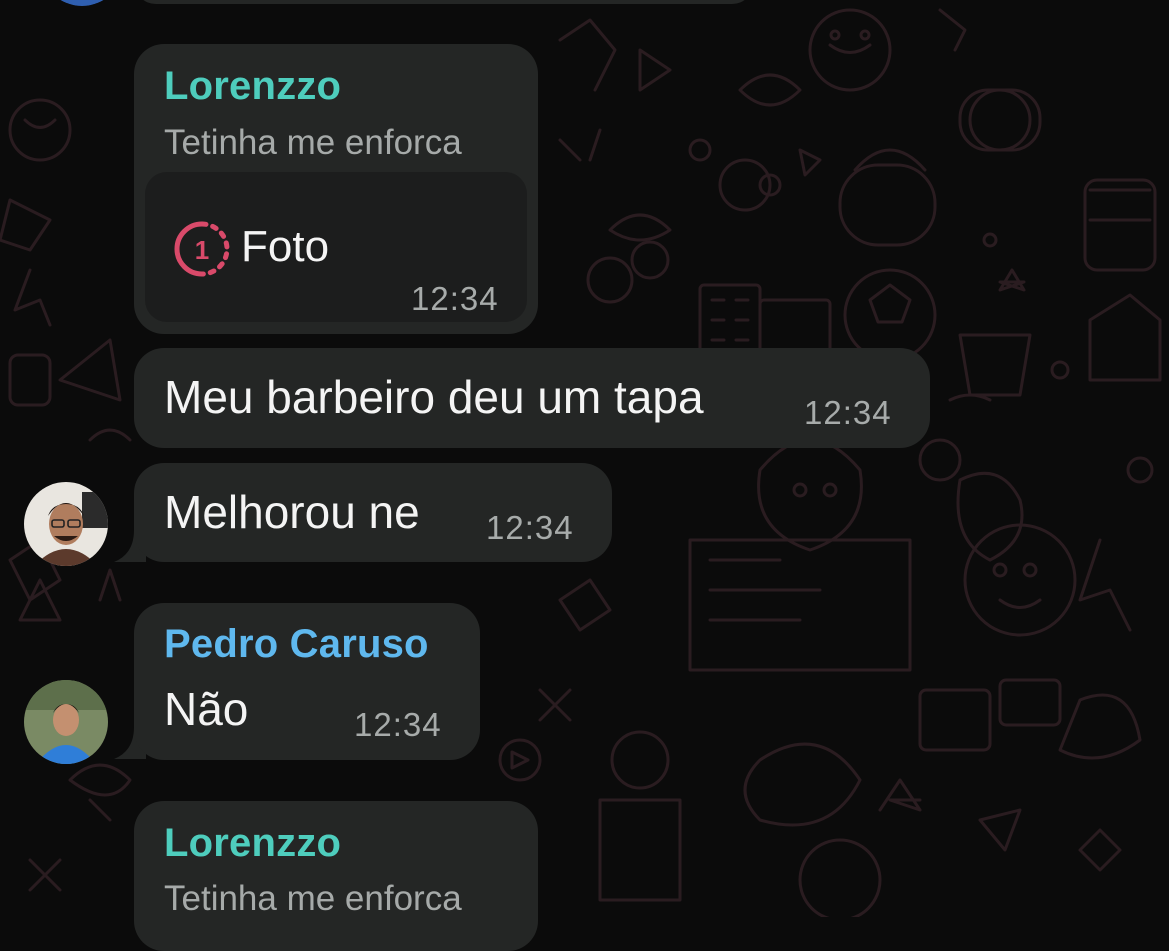 Image resolution: width=1169 pixels, height=951 pixels. I want to click on message-bubble-lorenzzo: Lorenzzo Tetinha me enforca 1 Foto 12:34, so click(336, 189).